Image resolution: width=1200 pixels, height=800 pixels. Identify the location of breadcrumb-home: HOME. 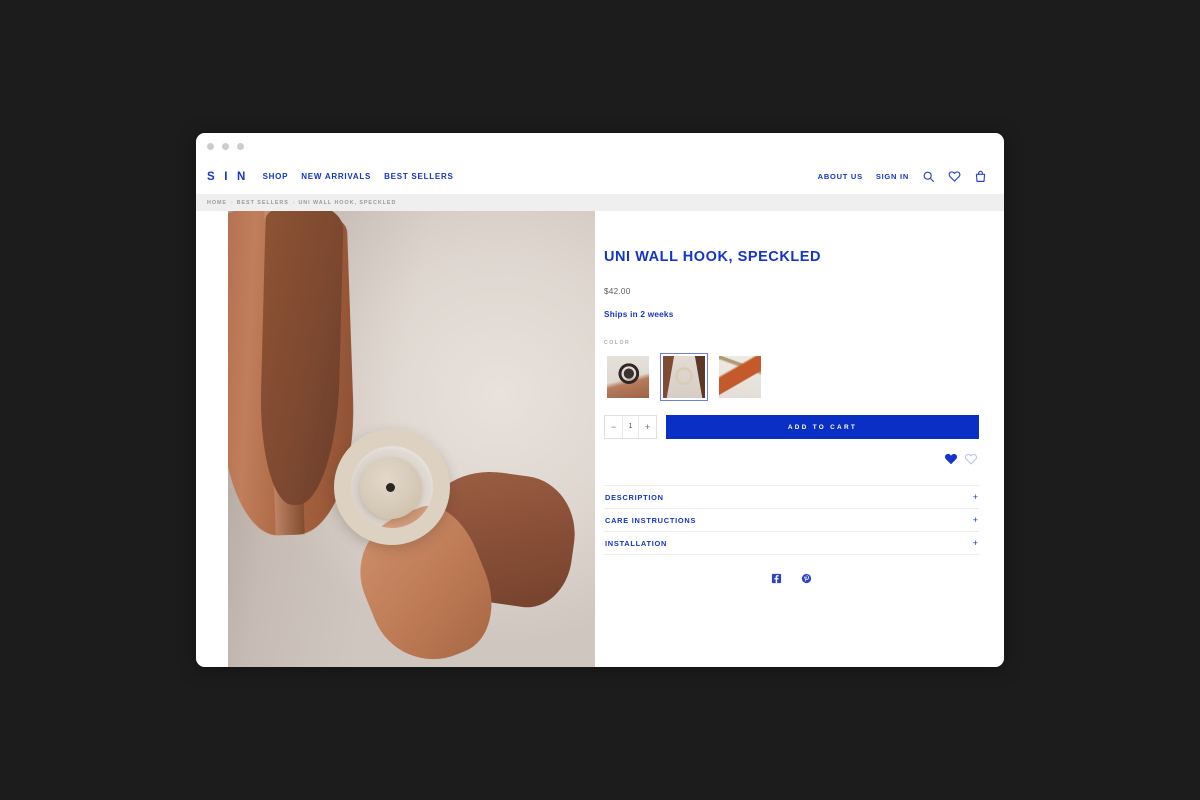
(217, 203).